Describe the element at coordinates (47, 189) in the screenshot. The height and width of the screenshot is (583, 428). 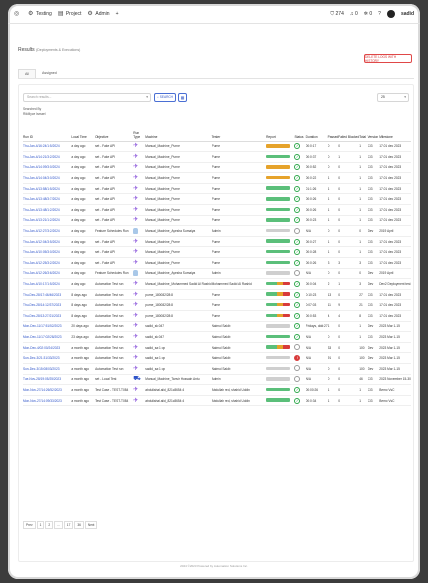
I see `run-id-link: Thu-Jan-4/13:58/1:5/2024` at that location.